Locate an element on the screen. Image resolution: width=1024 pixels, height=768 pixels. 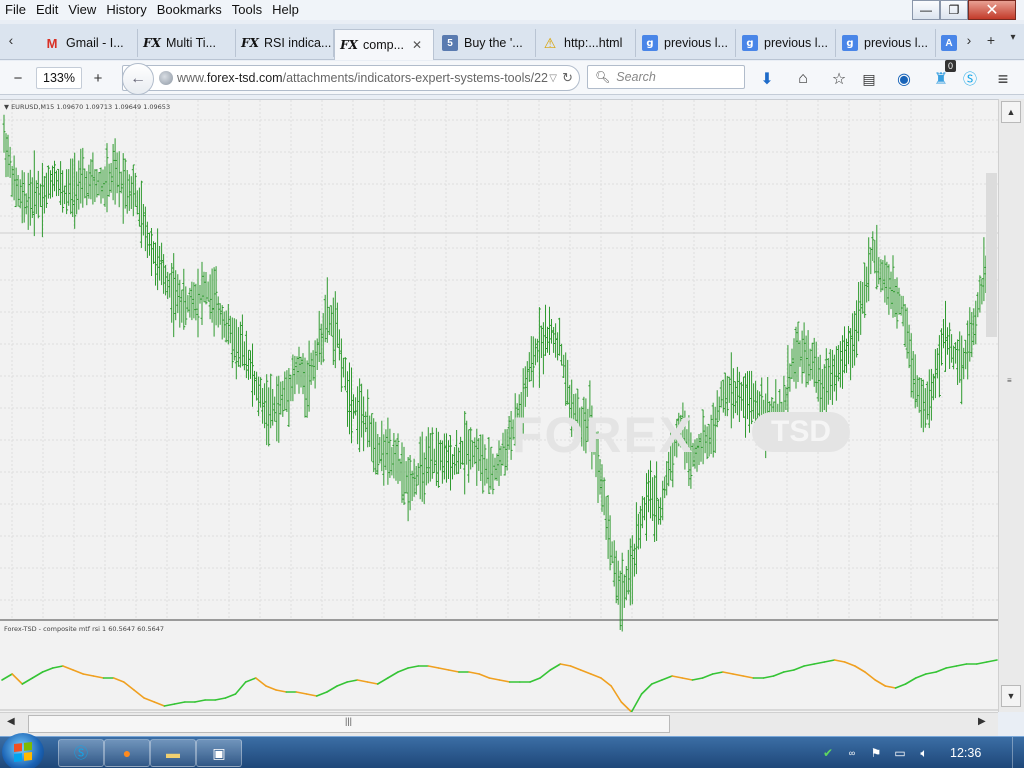
url-domain: forex-tsd.com is located at coordinates (244, 78).